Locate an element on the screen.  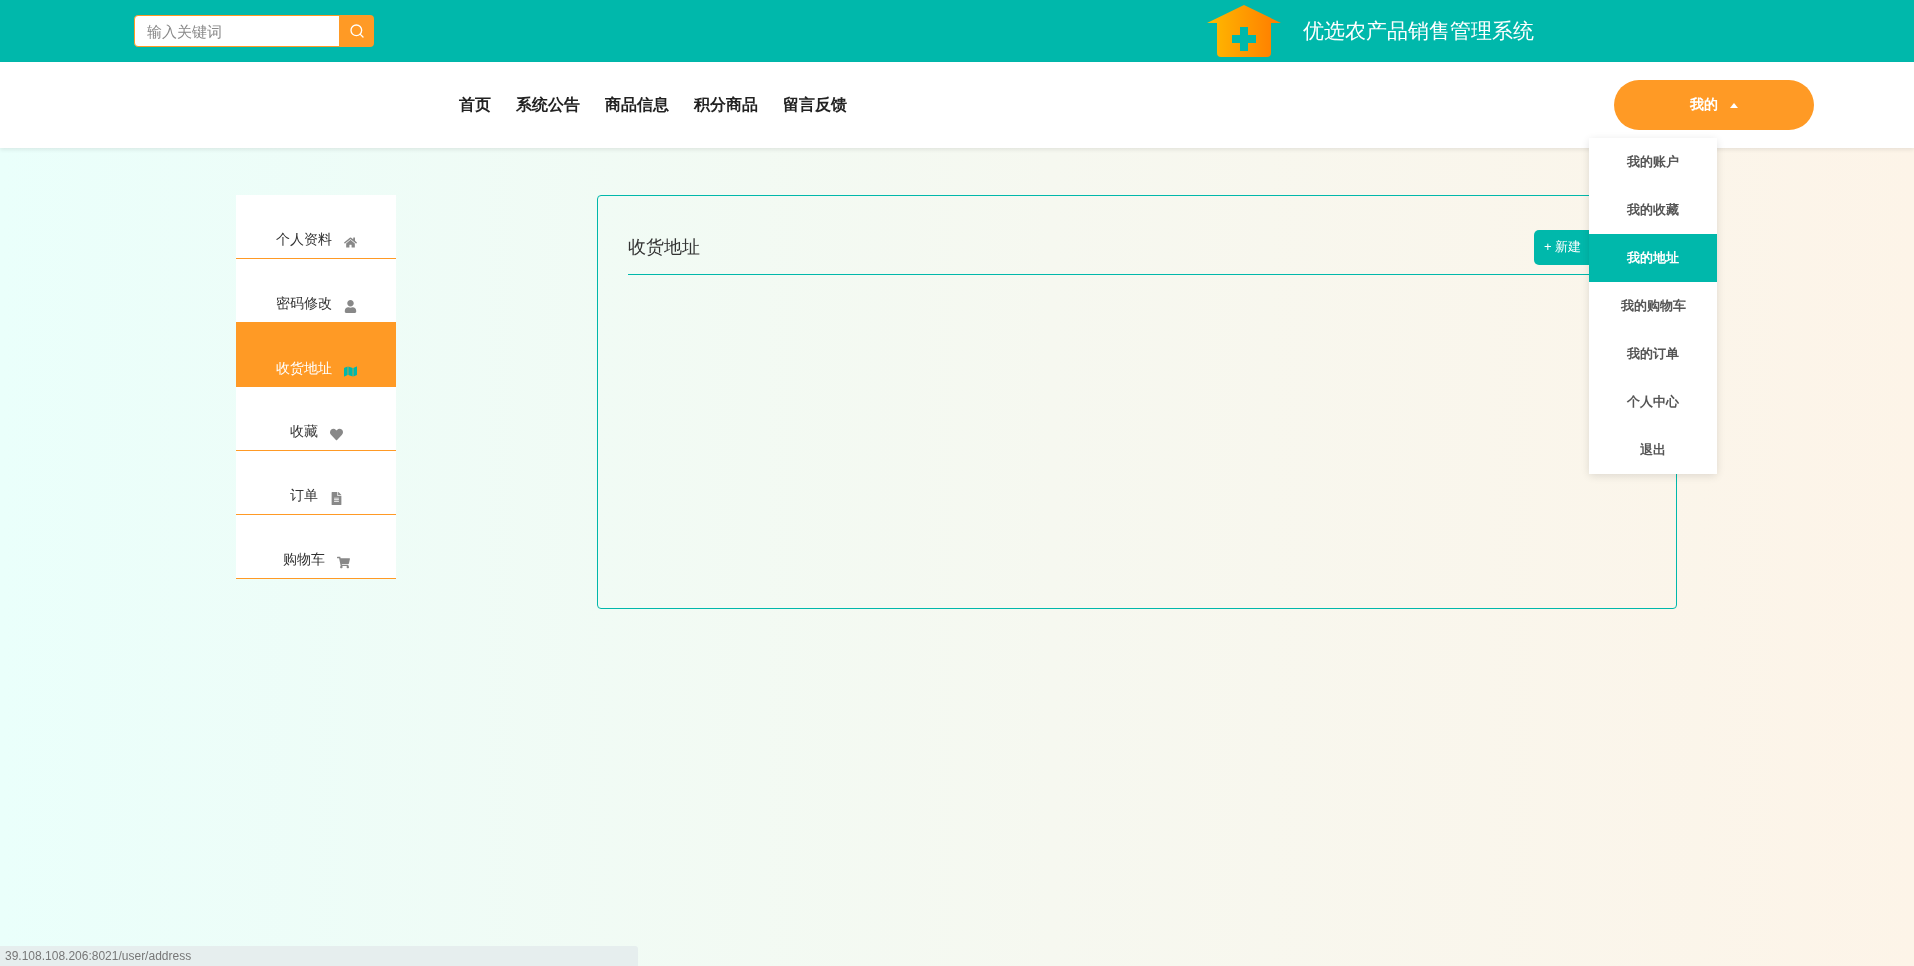
panel-title: 收货地址 is located at coordinates (664, 247).